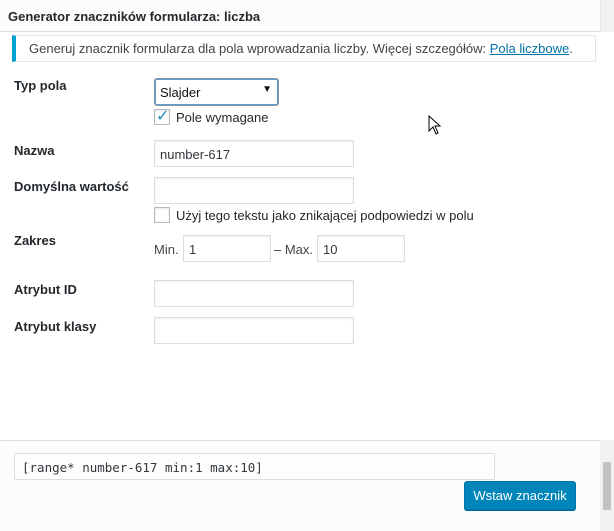  I want to click on dropdown-arrow-icon: ▼, so click(267, 89).